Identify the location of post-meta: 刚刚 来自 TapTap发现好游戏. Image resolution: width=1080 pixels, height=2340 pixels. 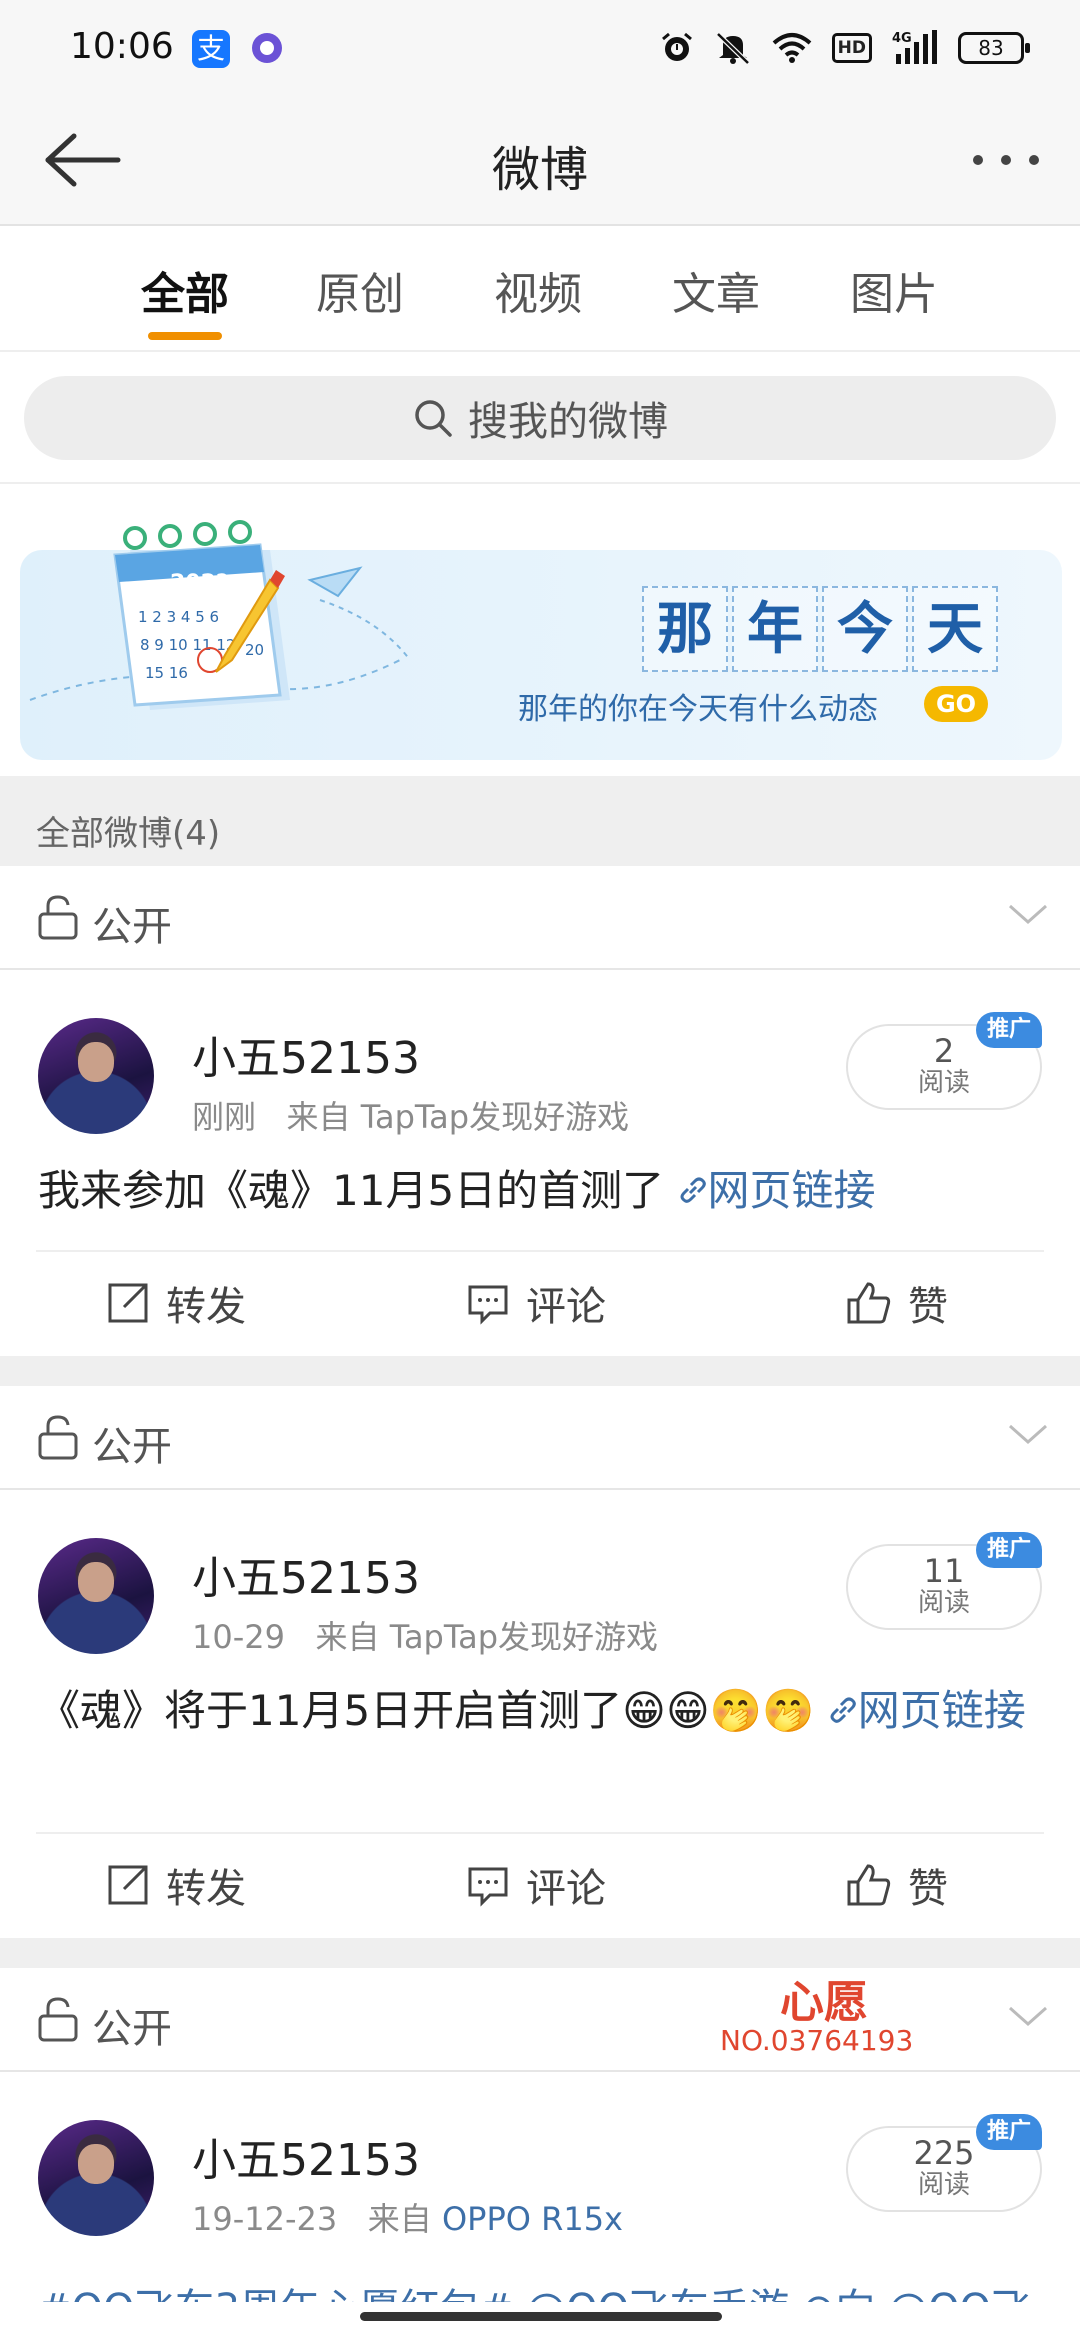
(410, 1115).